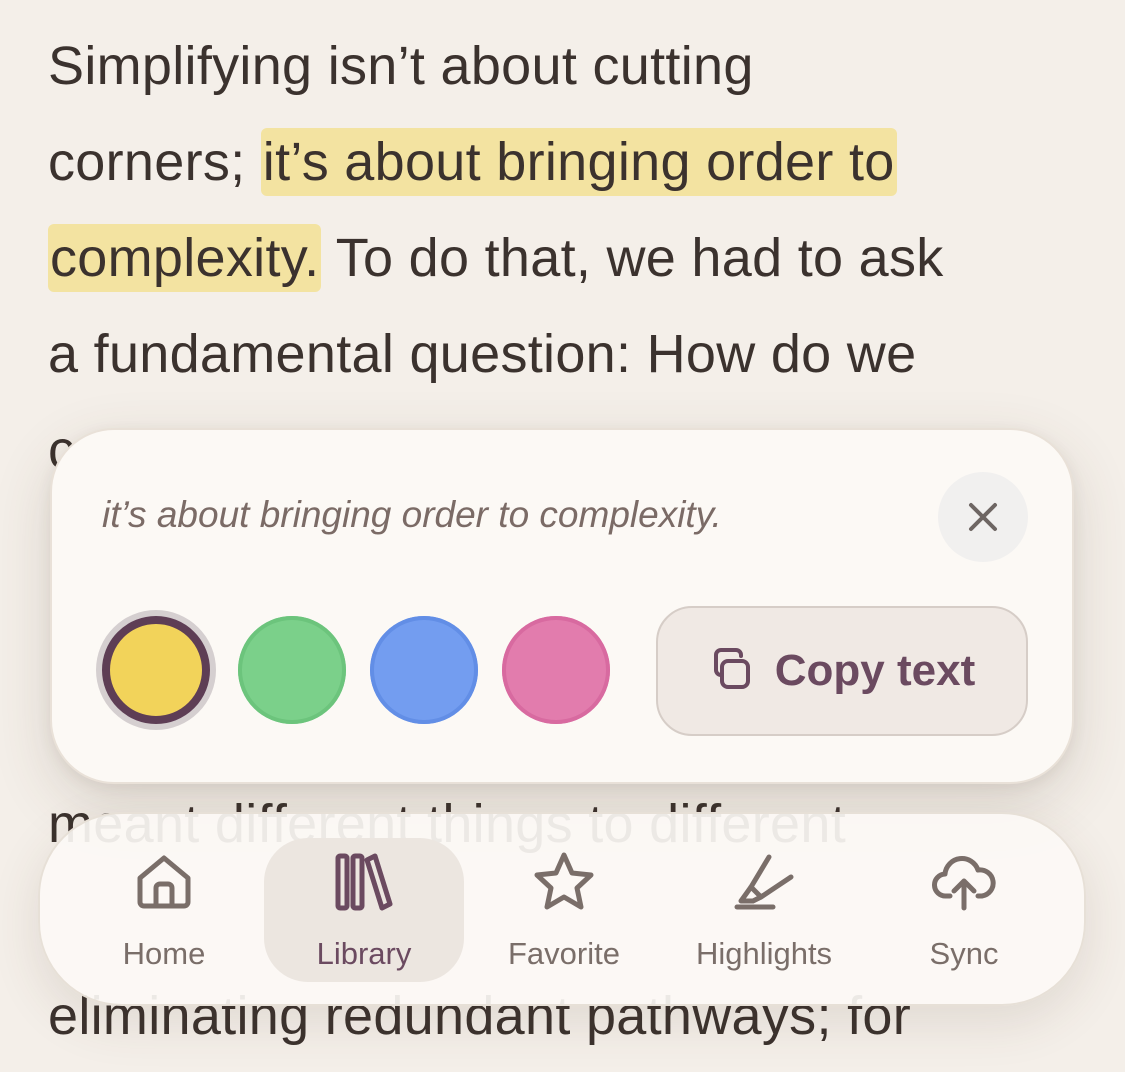  I want to click on home-icon, so click(164, 882).